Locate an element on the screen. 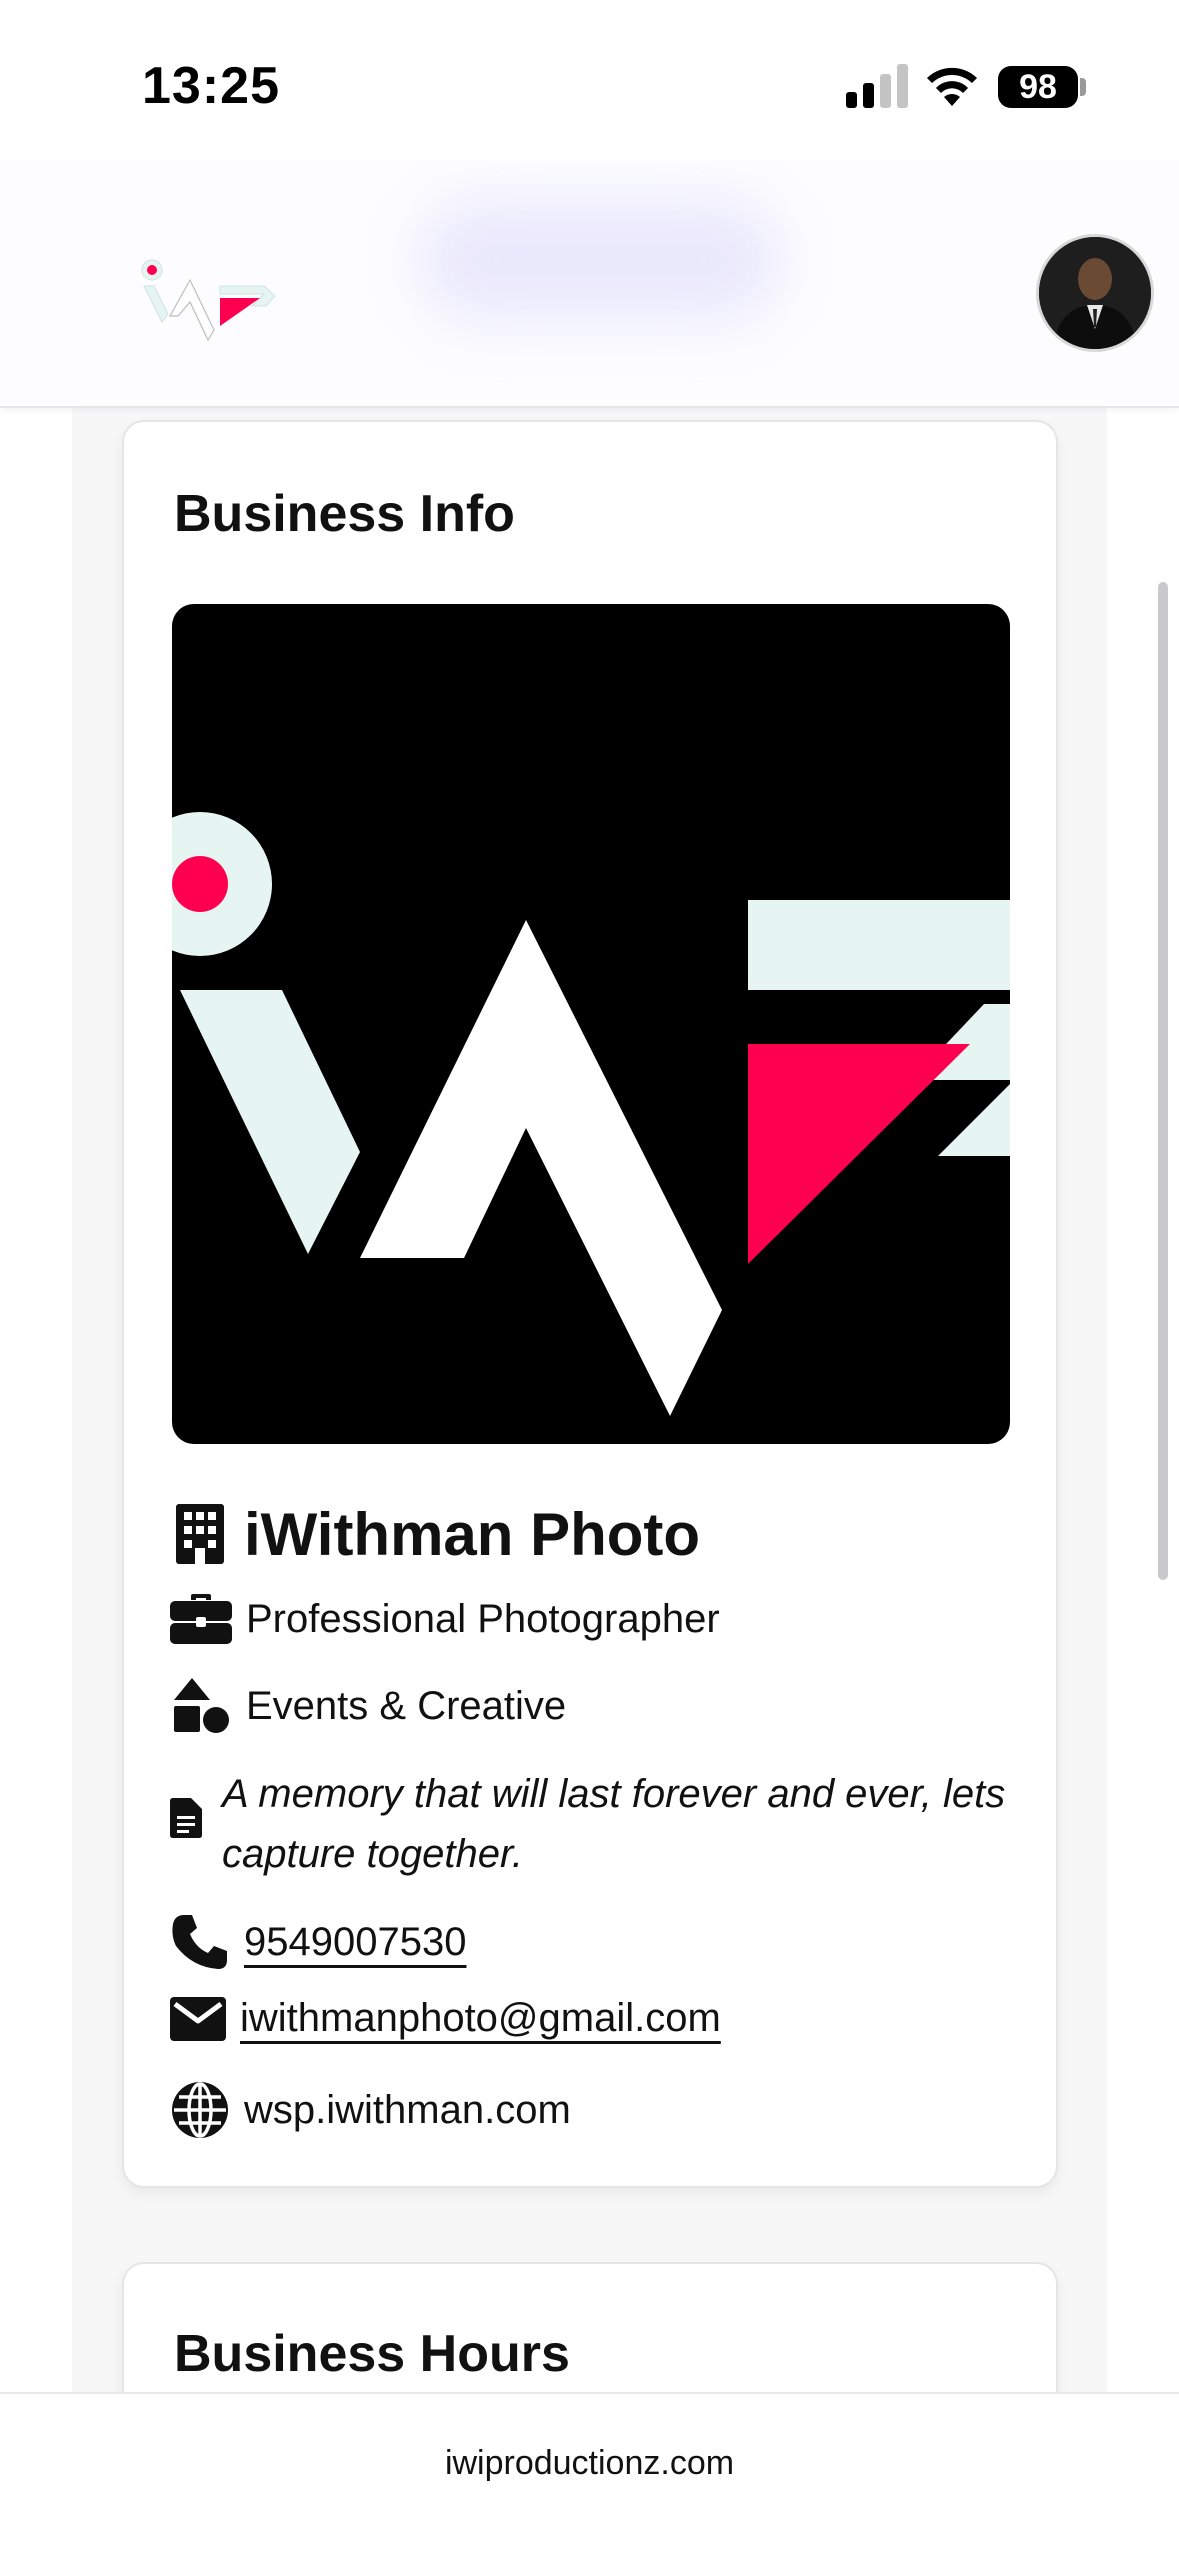 This screenshot has height=2556, width=1179. business-email-link: iwithmanphoto@gmail.com is located at coordinates (480, 2018).